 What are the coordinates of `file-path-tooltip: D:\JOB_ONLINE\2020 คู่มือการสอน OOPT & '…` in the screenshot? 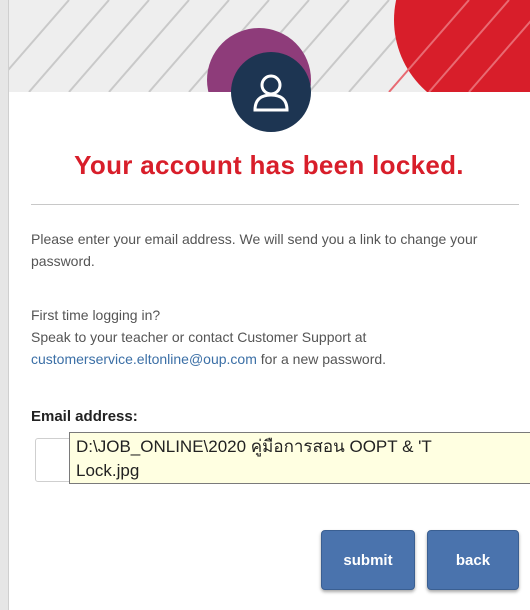 It's located at (299, 458).